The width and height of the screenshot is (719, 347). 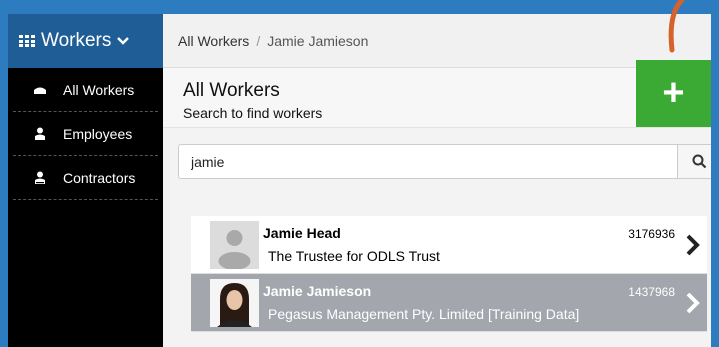 What do you see at coordinates (676, 26) in the screenshot?
I see `annotation-arrow` at bounding box center [676, 26].